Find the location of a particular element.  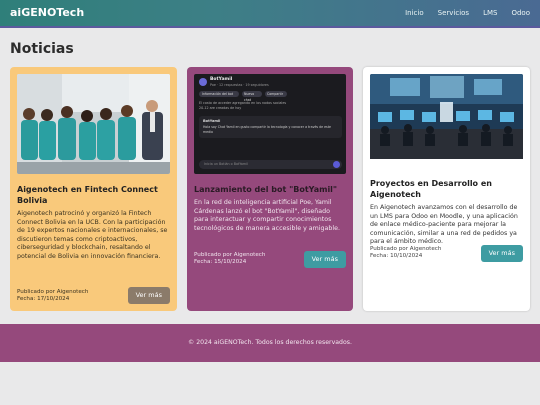

bot-avatar is located at coordinates (203, 82).